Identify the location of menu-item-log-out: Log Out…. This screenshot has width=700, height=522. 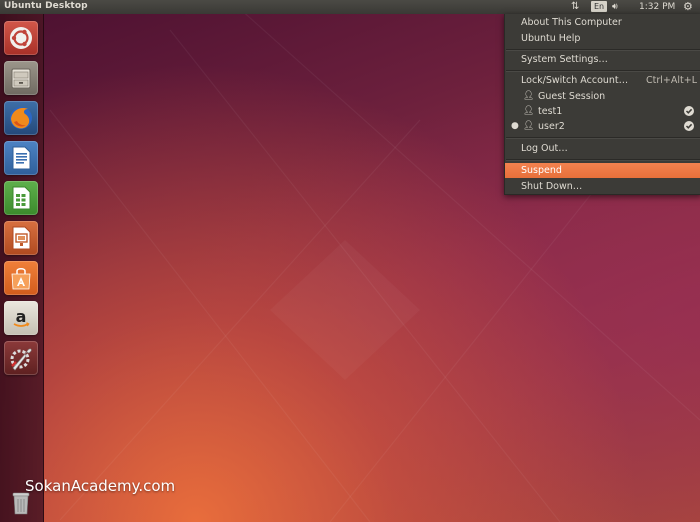
(602, 148).